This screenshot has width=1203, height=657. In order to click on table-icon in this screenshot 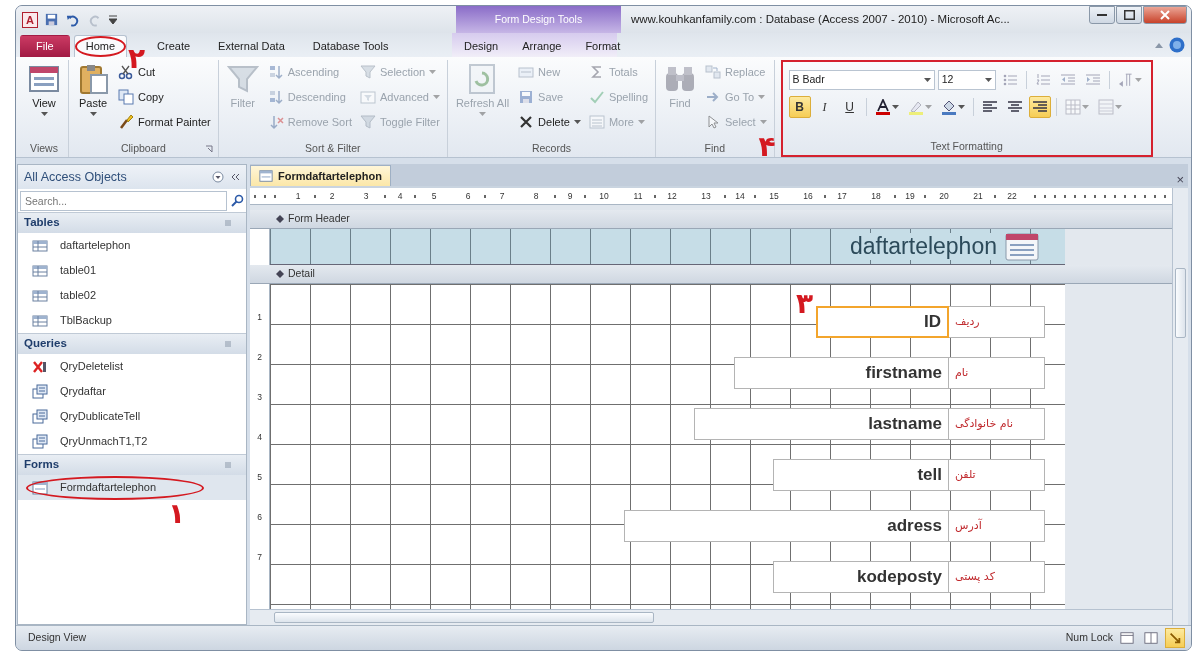, I will do `click(40, 320)`.